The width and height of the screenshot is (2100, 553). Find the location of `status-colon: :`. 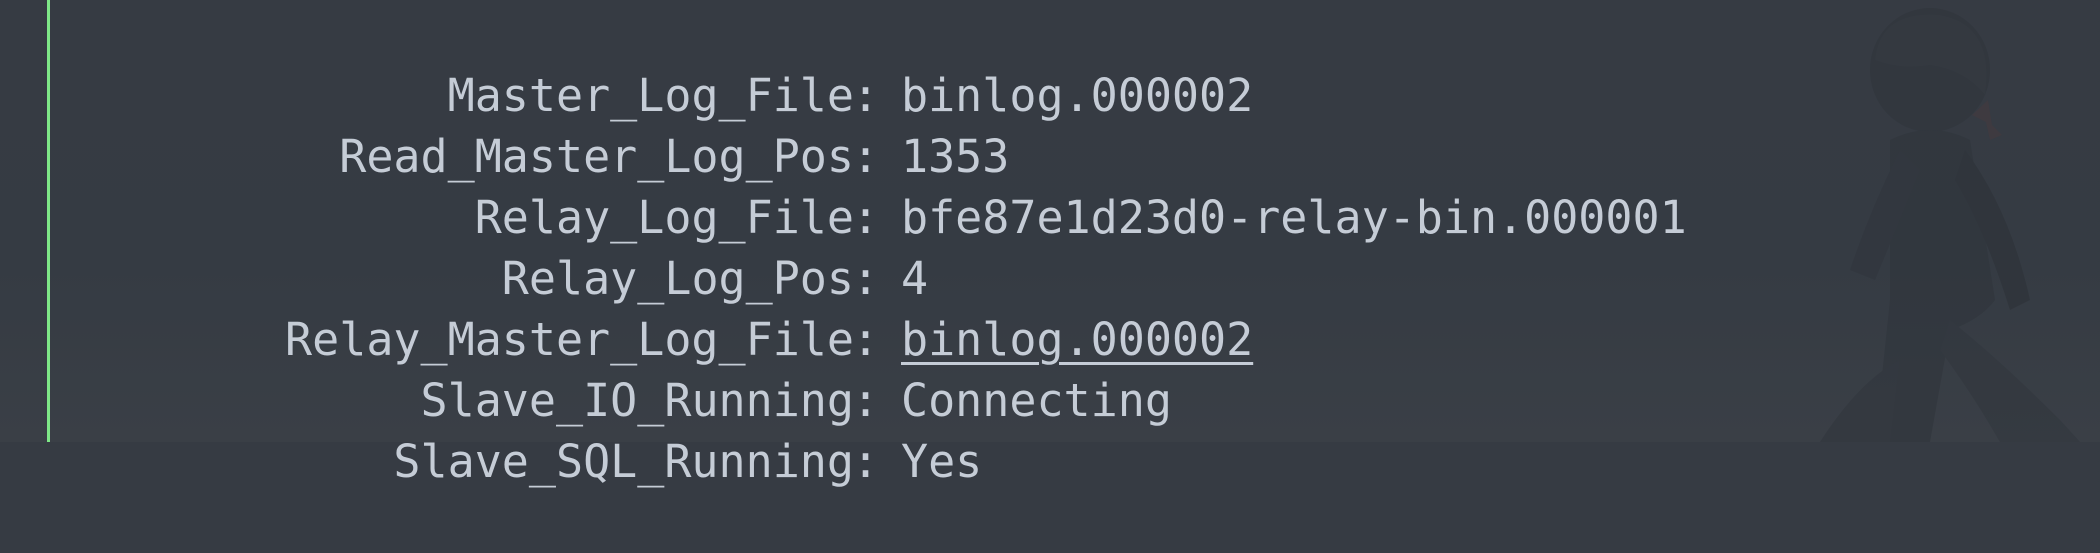

status-colon: : is located at coordinates (866, 461).